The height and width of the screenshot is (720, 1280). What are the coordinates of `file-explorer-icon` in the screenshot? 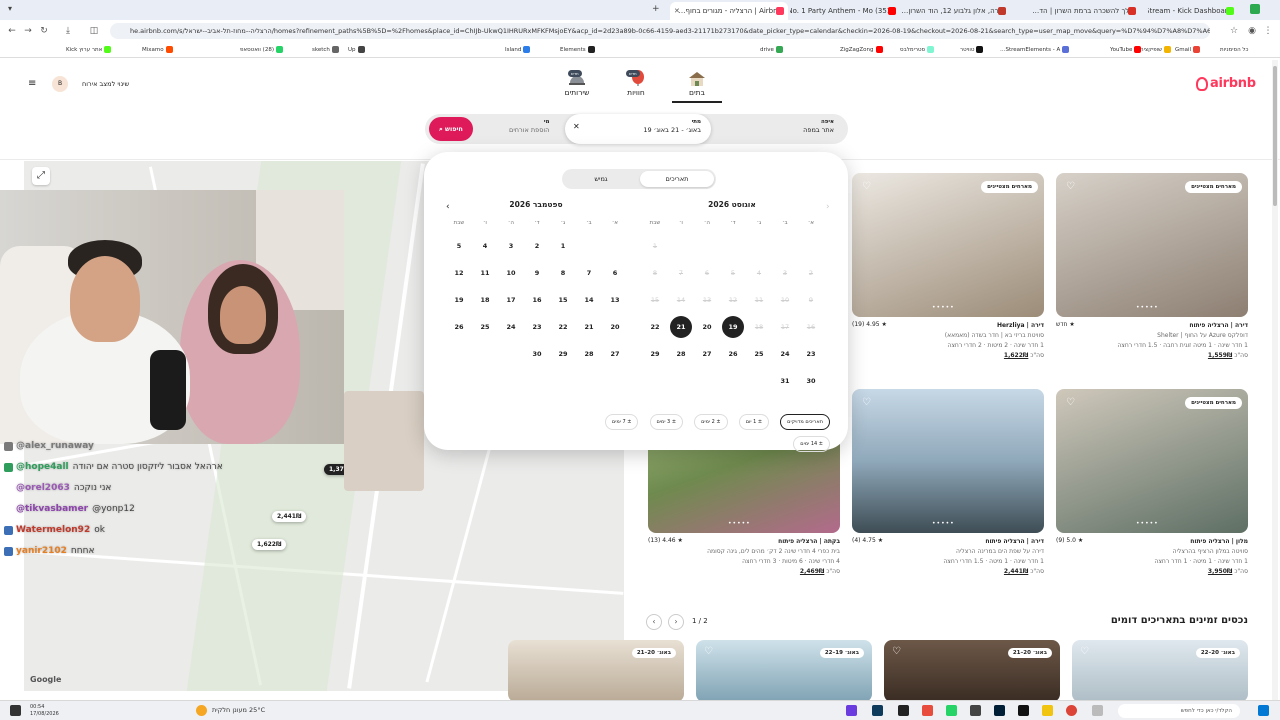 It's located at (1047, 710).